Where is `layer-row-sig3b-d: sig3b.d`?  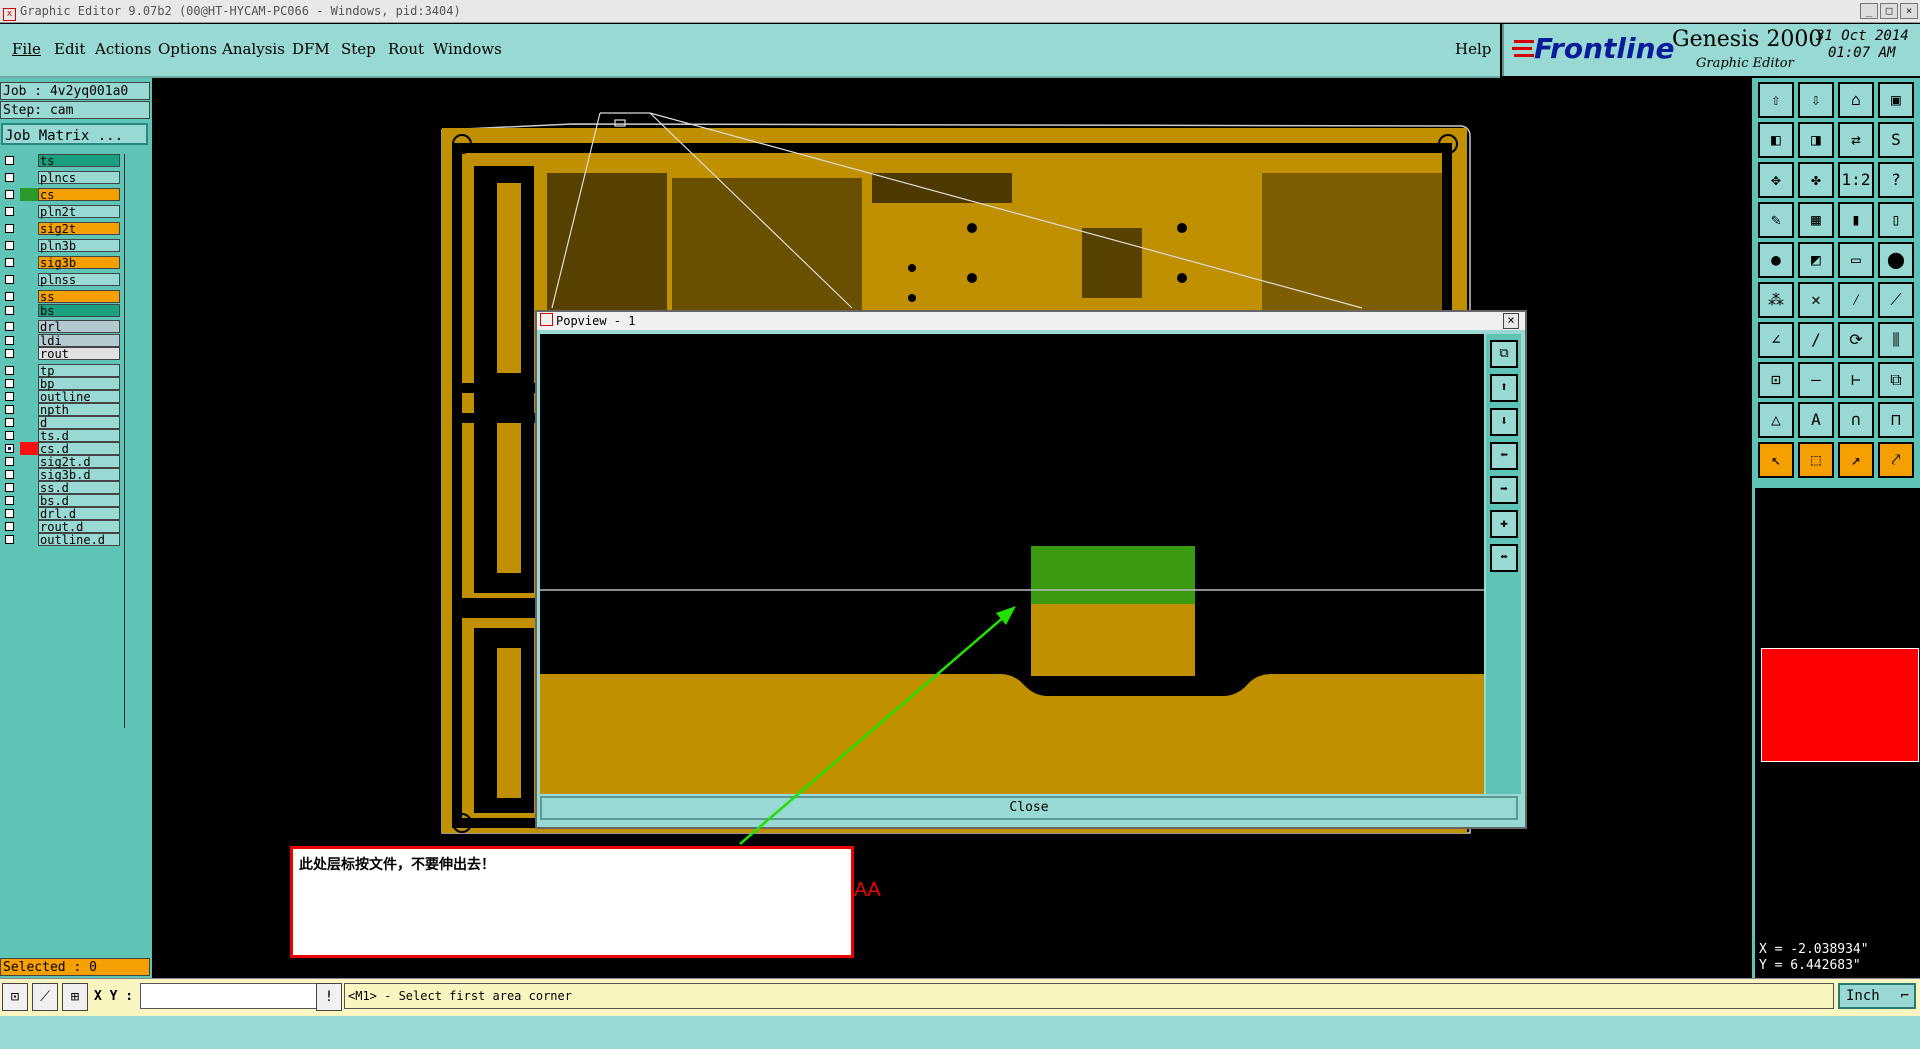
layer-row-sig3b-d: sig3b.d is located at coordinates (61, 475).